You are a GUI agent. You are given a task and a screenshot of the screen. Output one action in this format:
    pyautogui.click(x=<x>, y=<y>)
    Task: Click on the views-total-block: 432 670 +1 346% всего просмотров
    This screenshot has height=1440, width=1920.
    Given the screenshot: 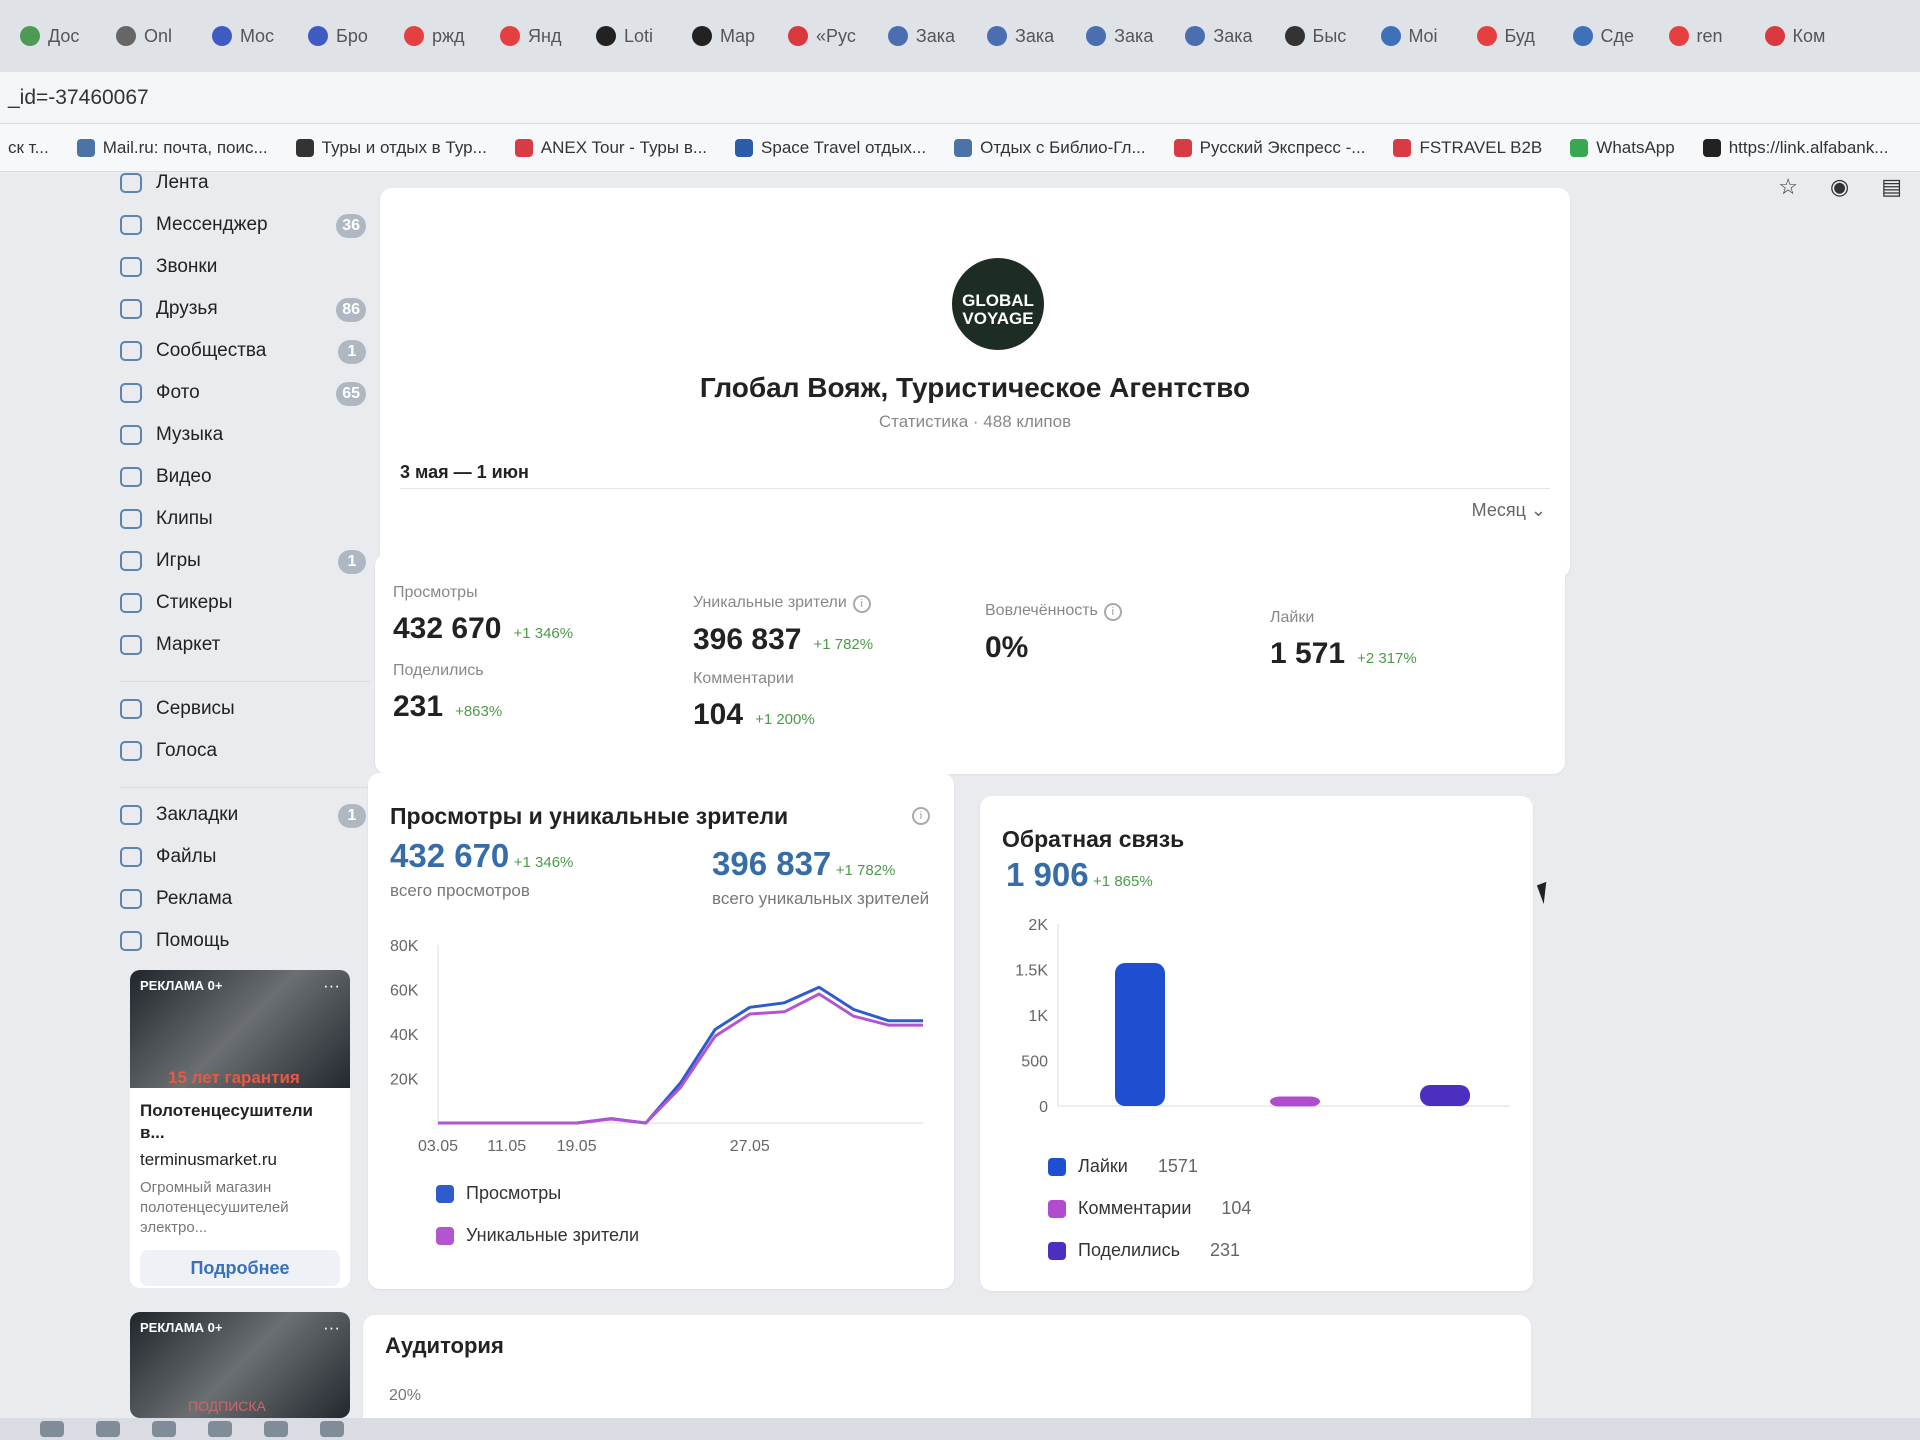 What is the action you would take?
    pyautogui.click(x=481, y=869)
    